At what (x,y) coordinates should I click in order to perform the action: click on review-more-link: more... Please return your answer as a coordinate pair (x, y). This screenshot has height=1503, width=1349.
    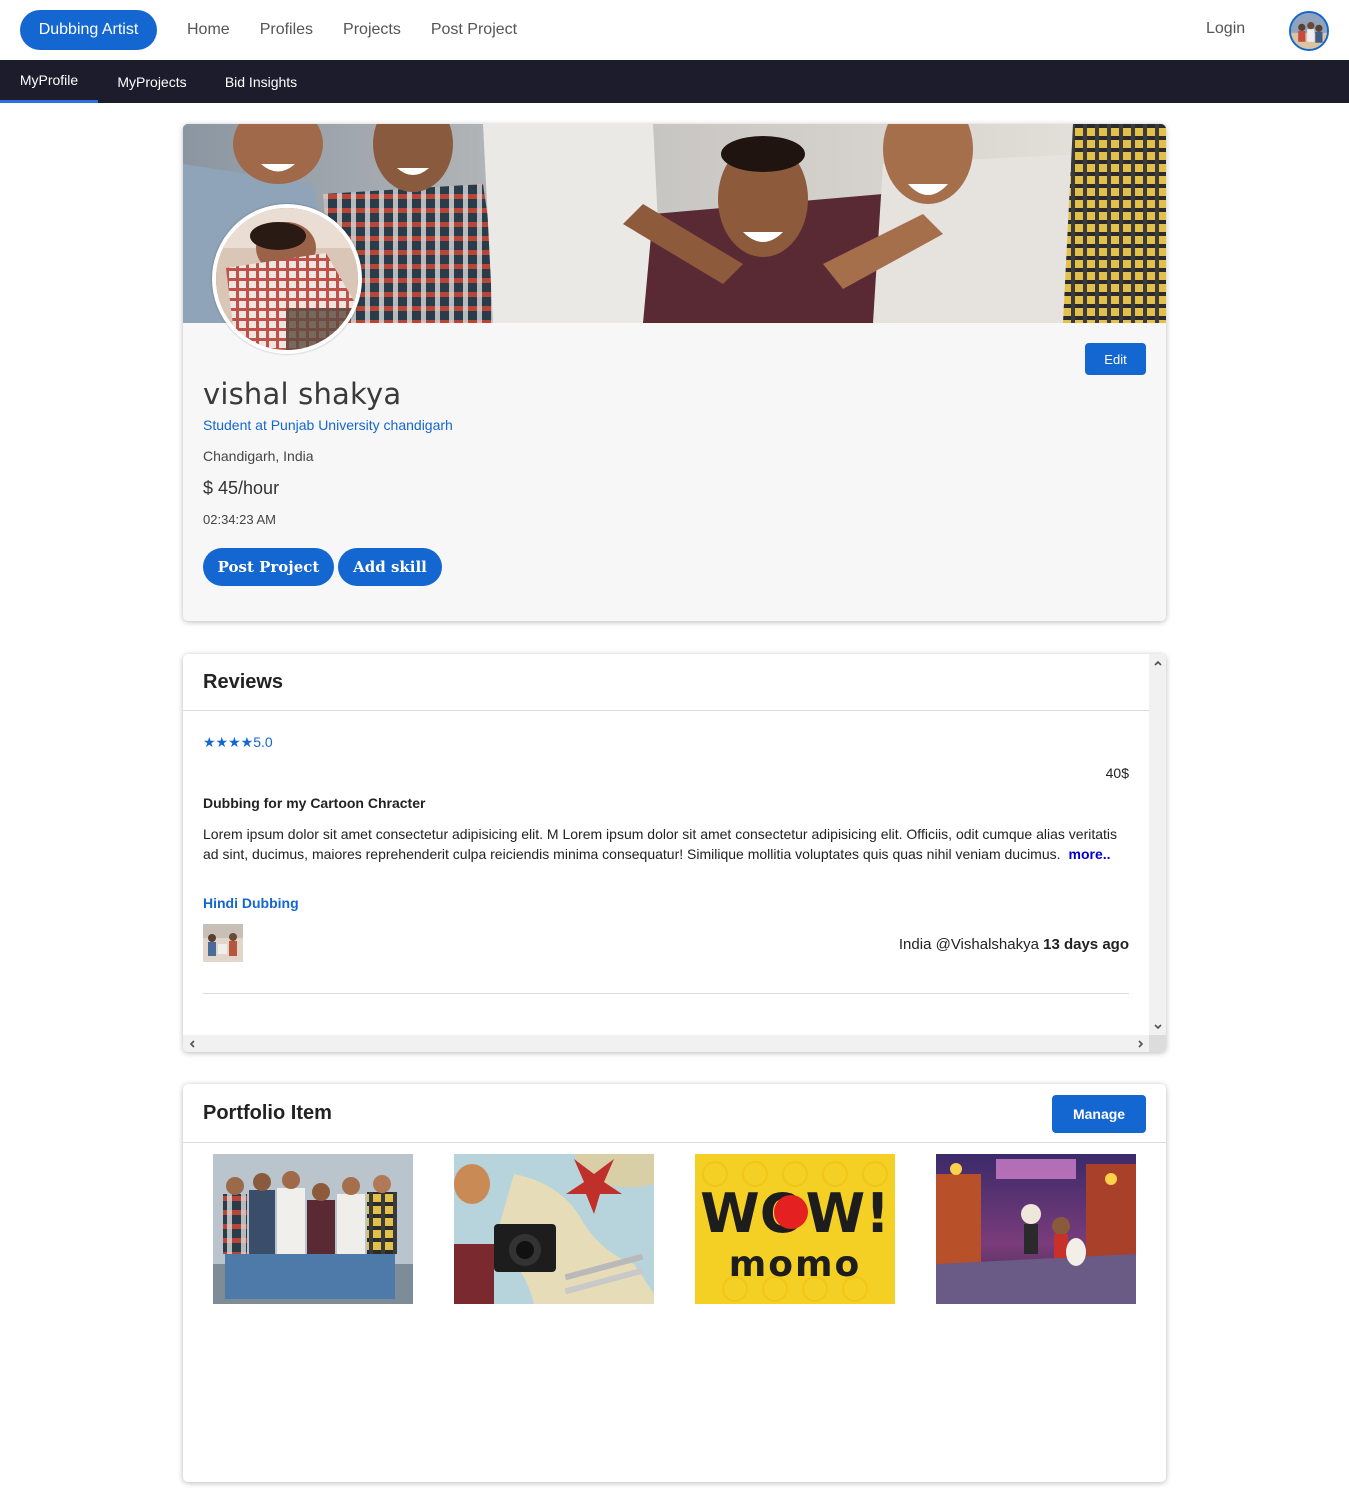
    Looking at the image, I should click on (1090, 854).